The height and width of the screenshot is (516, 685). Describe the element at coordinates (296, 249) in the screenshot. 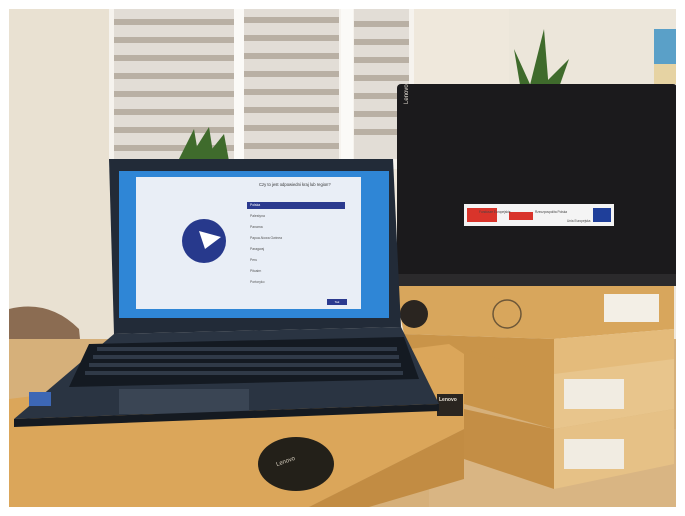

I see `option-paragwaj: Paragwaj` at that location.